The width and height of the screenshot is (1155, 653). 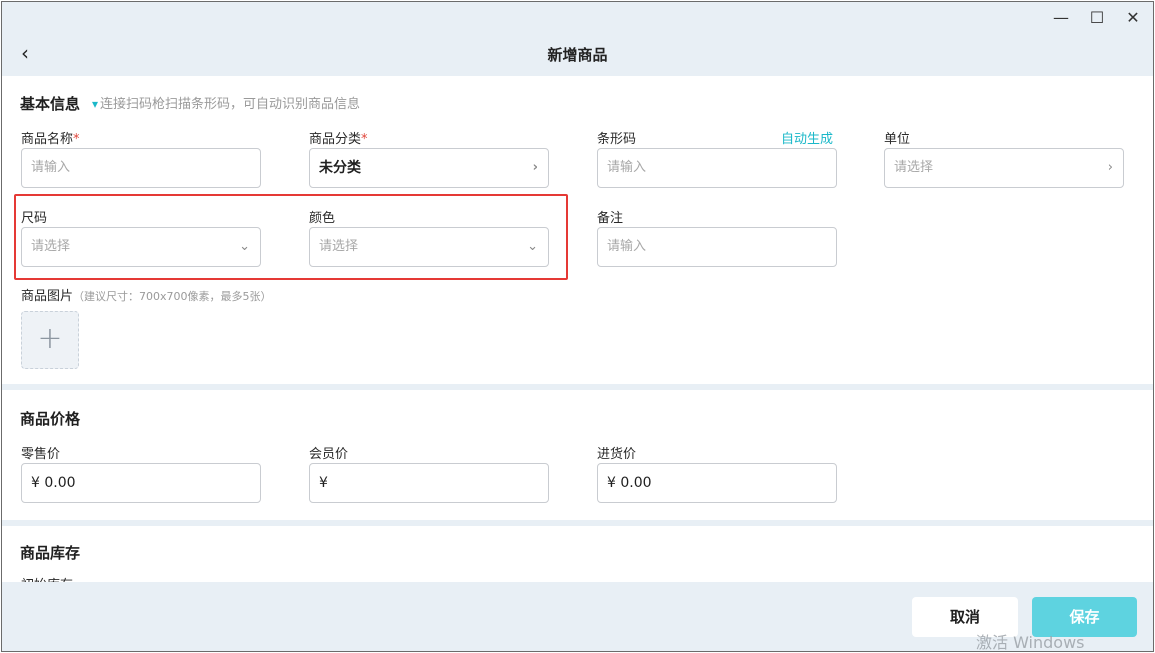 What do you see at coordinates (50, 553) in the screenshot?
I see `section-title-stock: 商品库存` at bounding box center [50, 553].